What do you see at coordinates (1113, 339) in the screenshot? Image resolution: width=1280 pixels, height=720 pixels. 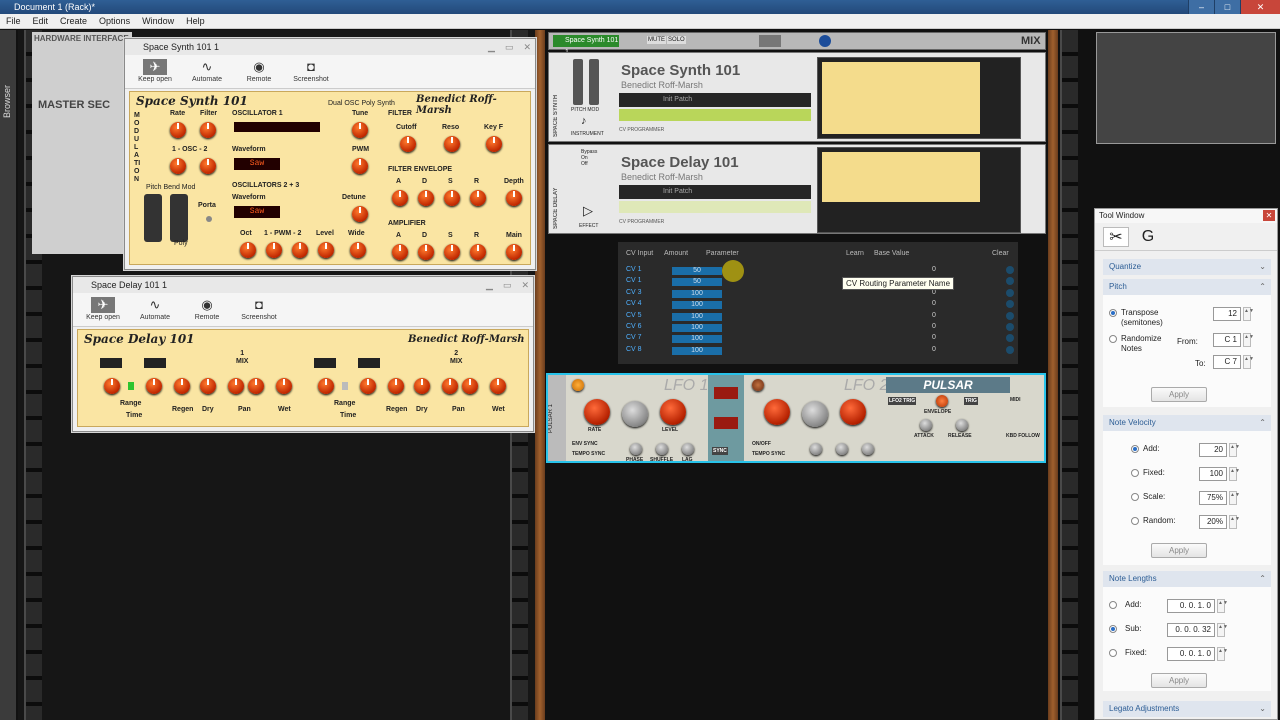 I see `randomize-radio` at bounding box center [1113, 339].